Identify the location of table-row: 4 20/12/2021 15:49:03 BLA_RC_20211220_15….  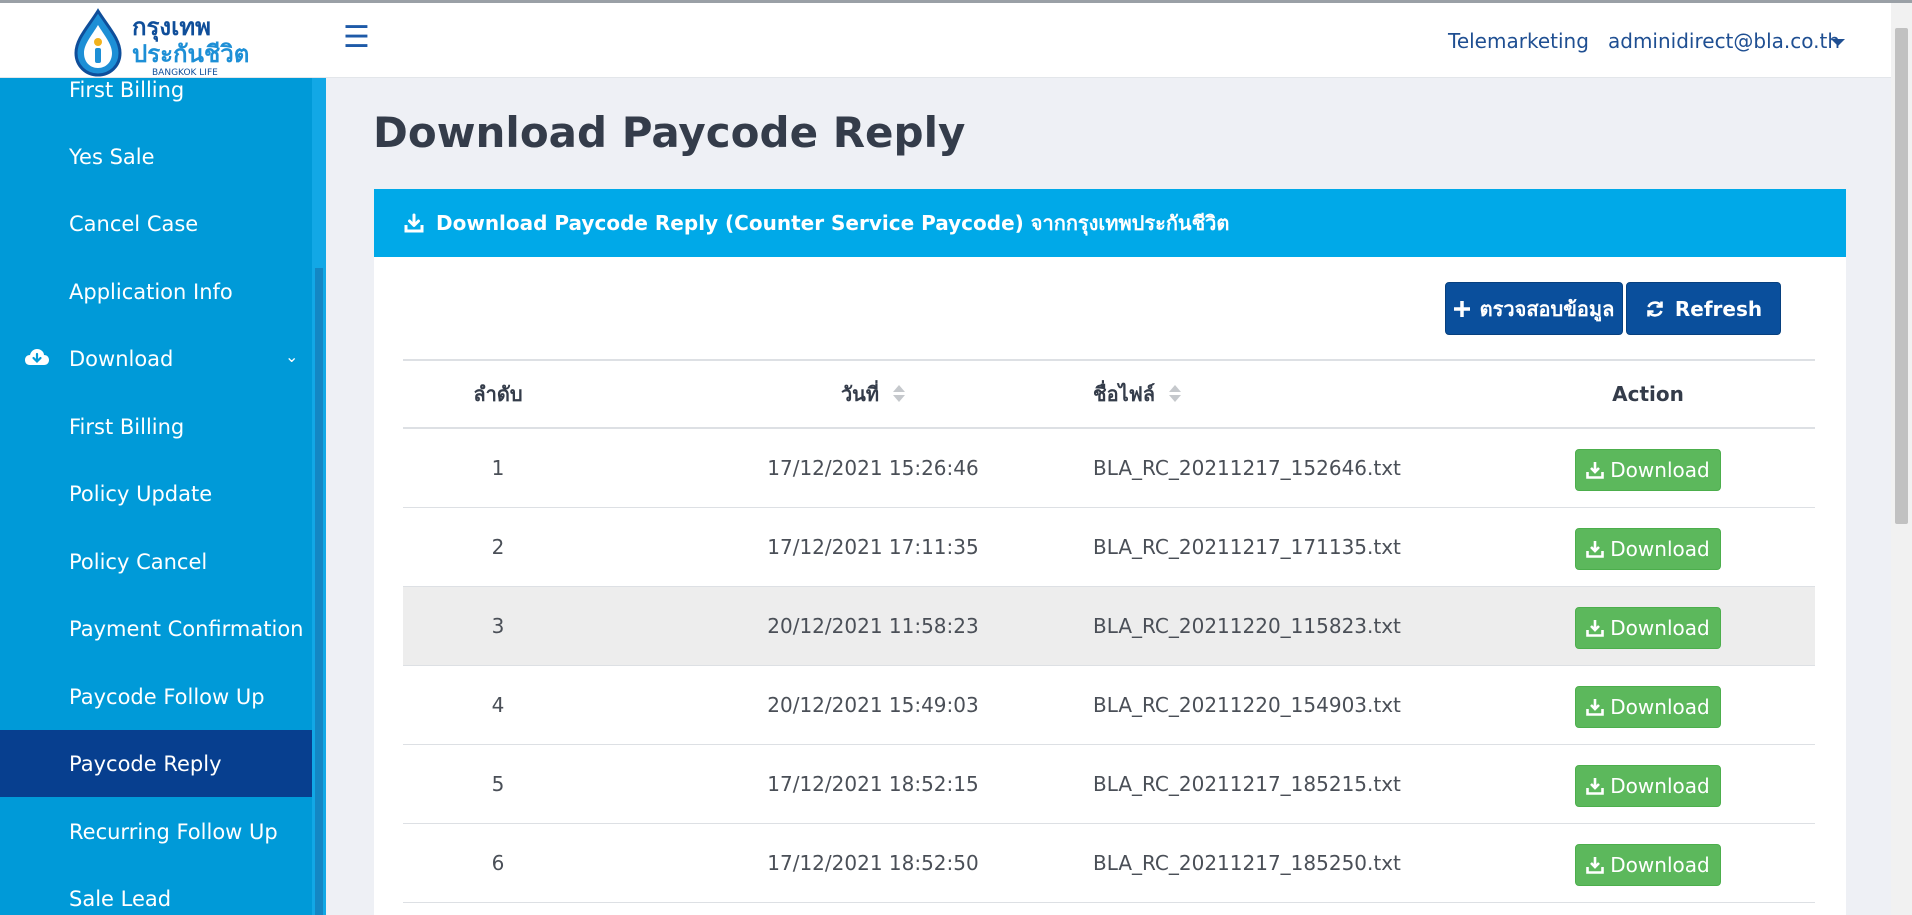
(1109, 705).